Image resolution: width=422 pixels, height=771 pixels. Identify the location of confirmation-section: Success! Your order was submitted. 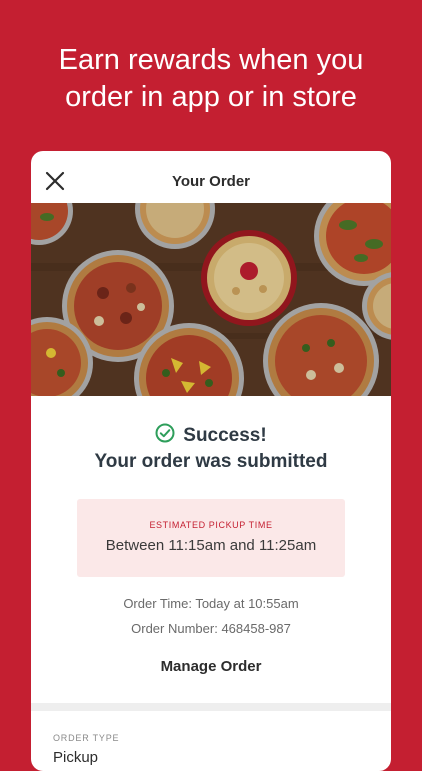
(211, 448).